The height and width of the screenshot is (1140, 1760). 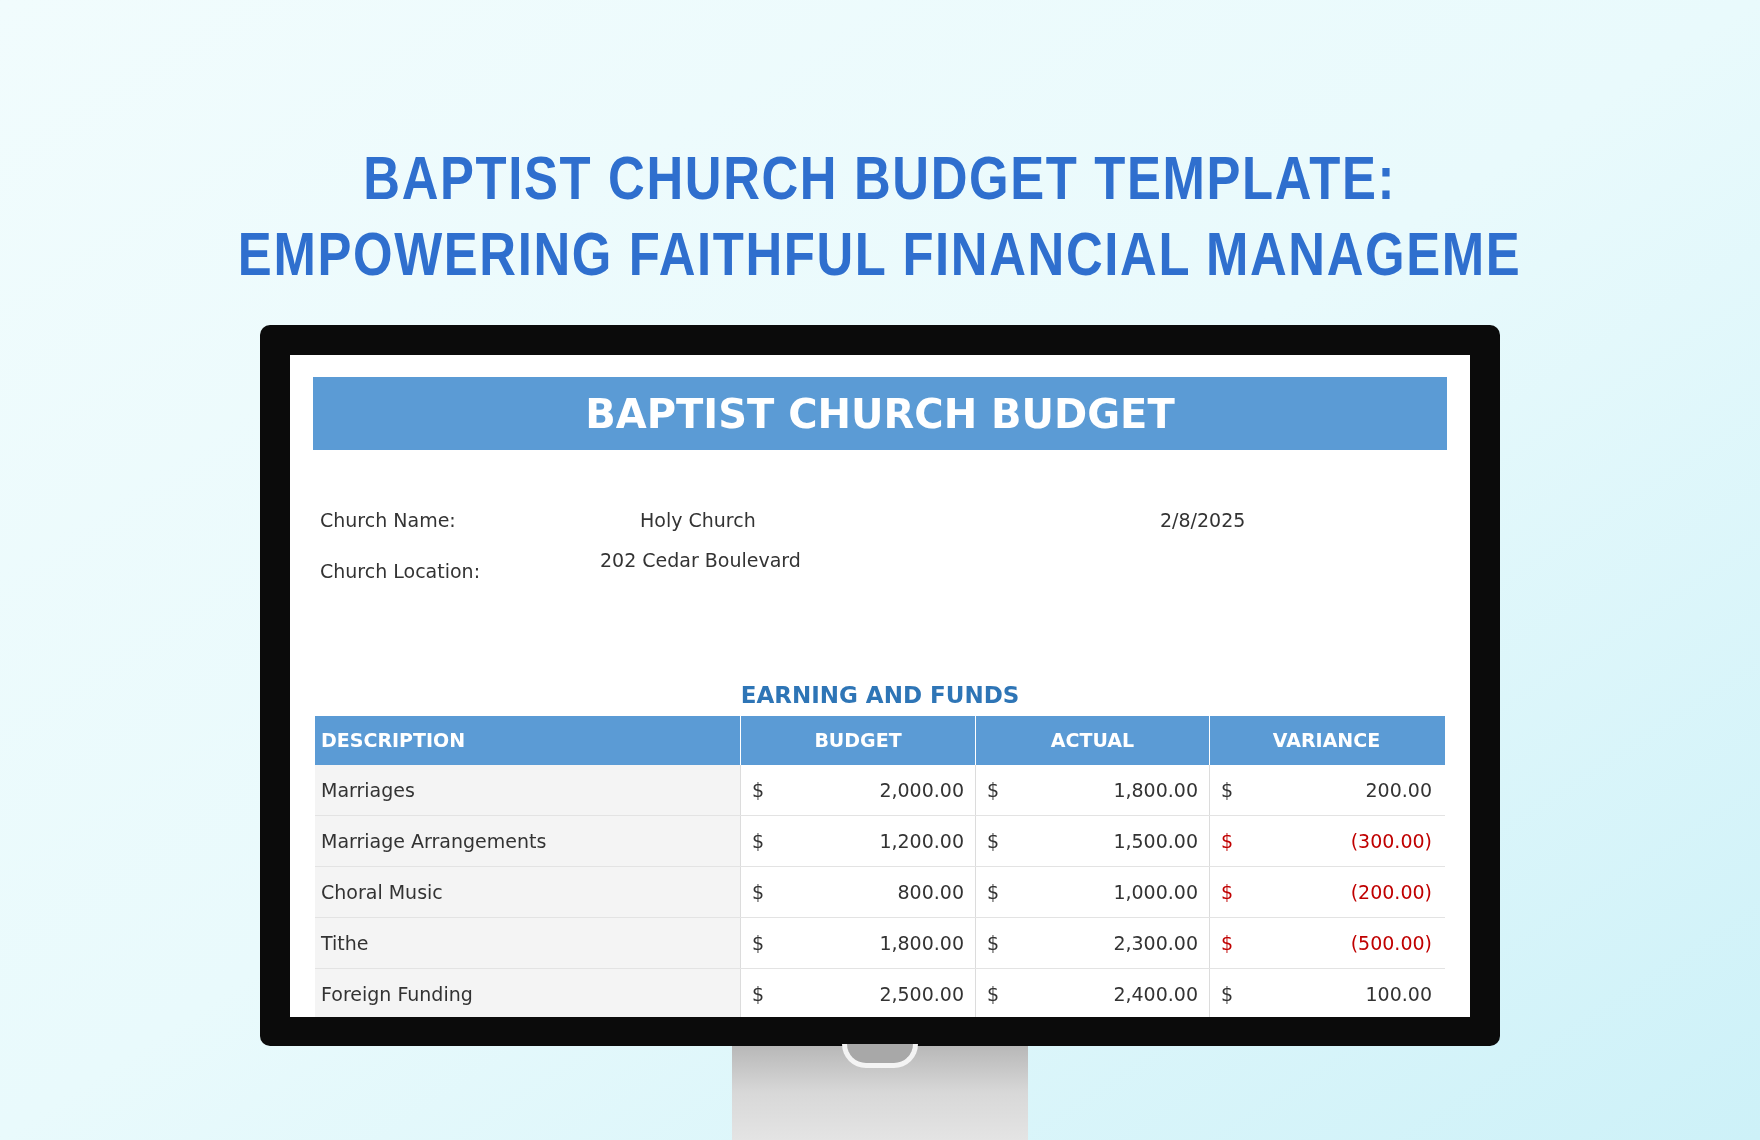 What do you see at coordinates (388, 520) in the screenshot?
I see `field-label: Church Name:` at bounding box center [388, 520].